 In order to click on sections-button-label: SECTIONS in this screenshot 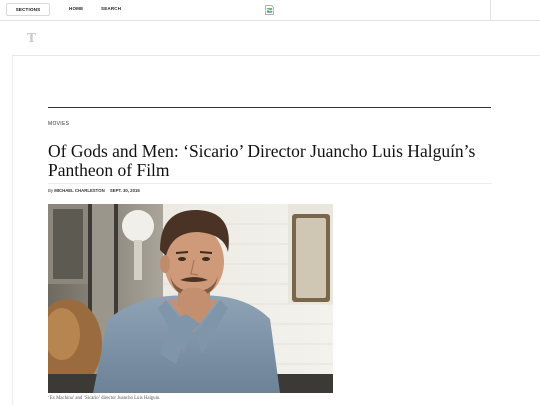, I will do `click(28, 9)`.